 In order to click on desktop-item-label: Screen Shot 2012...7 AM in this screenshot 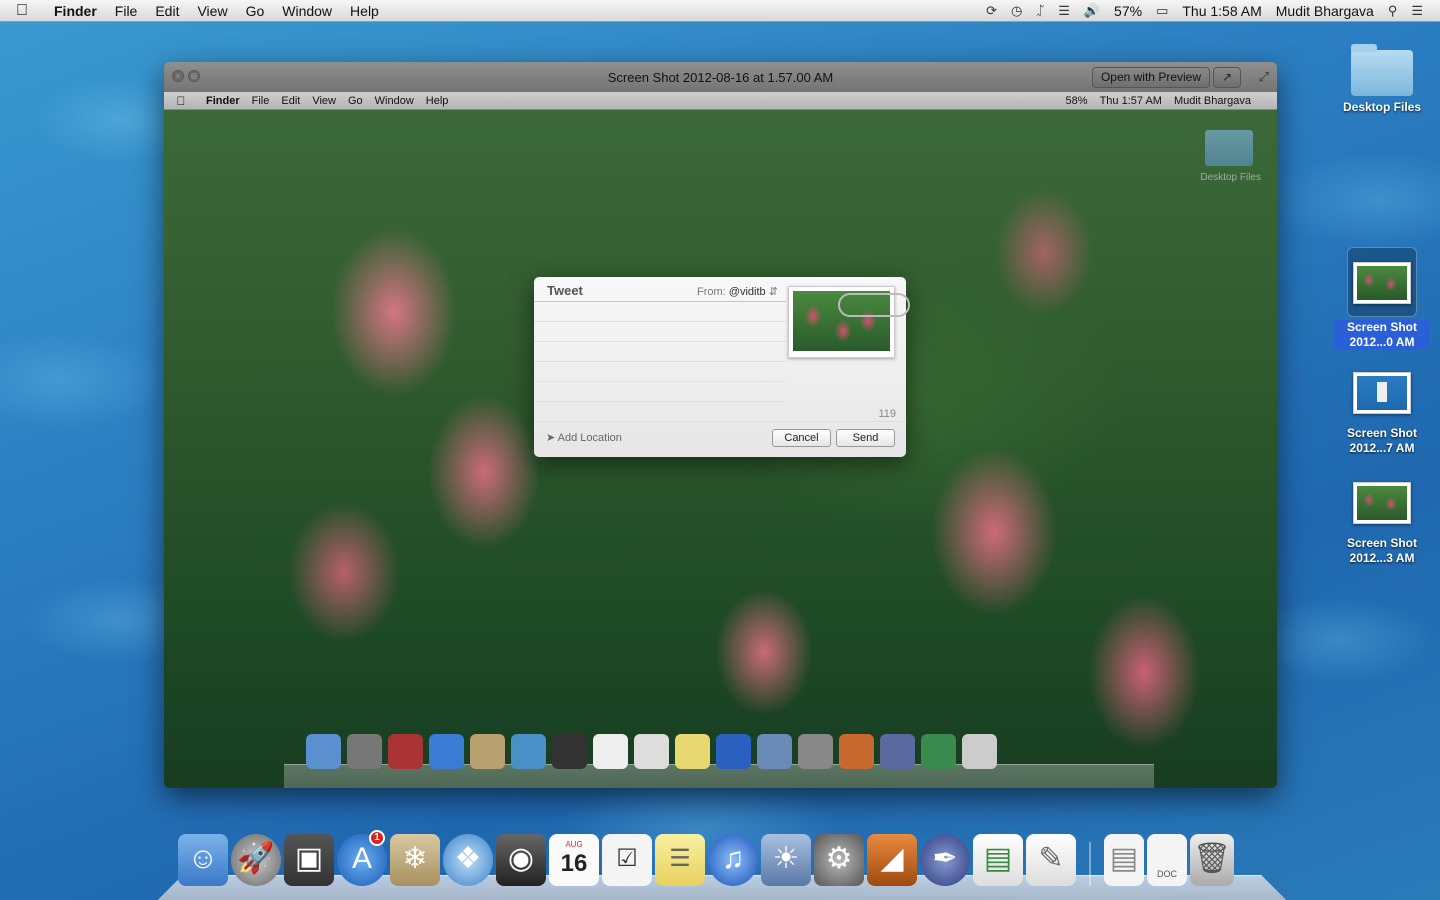, I will do `click(1382, 441)`.